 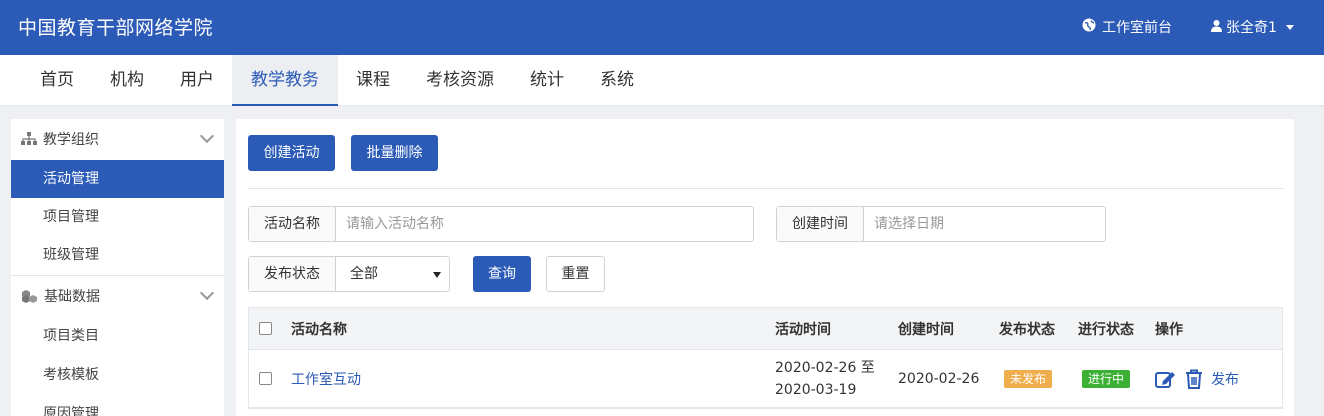 I want to click on sidebar-item-reason-management: 原因管理, so click(x=117, y=405).